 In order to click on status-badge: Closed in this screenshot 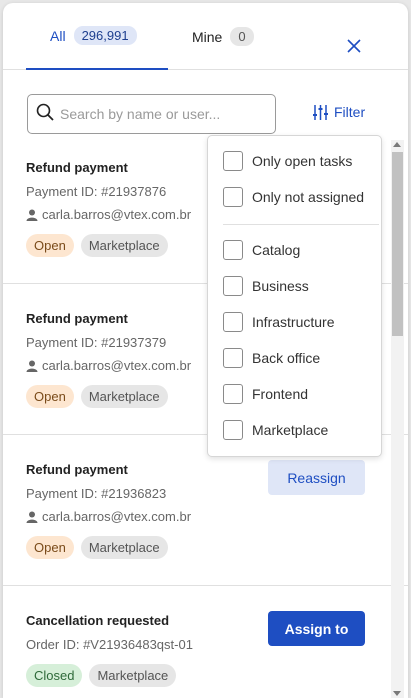, I will do `click(54, 675)`.